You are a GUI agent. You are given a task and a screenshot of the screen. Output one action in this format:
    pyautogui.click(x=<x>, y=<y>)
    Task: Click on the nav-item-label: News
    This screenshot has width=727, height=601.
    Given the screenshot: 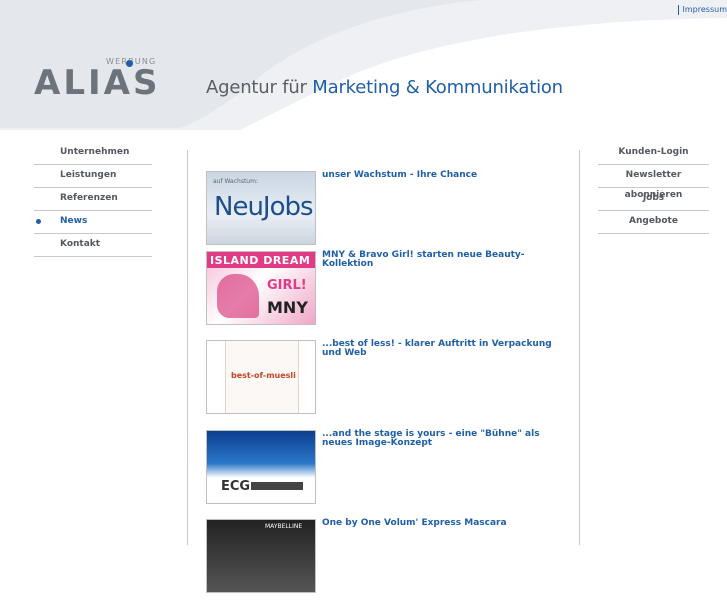 What is the action you would take?
    pyautogui.click(x=74, y=221)
    